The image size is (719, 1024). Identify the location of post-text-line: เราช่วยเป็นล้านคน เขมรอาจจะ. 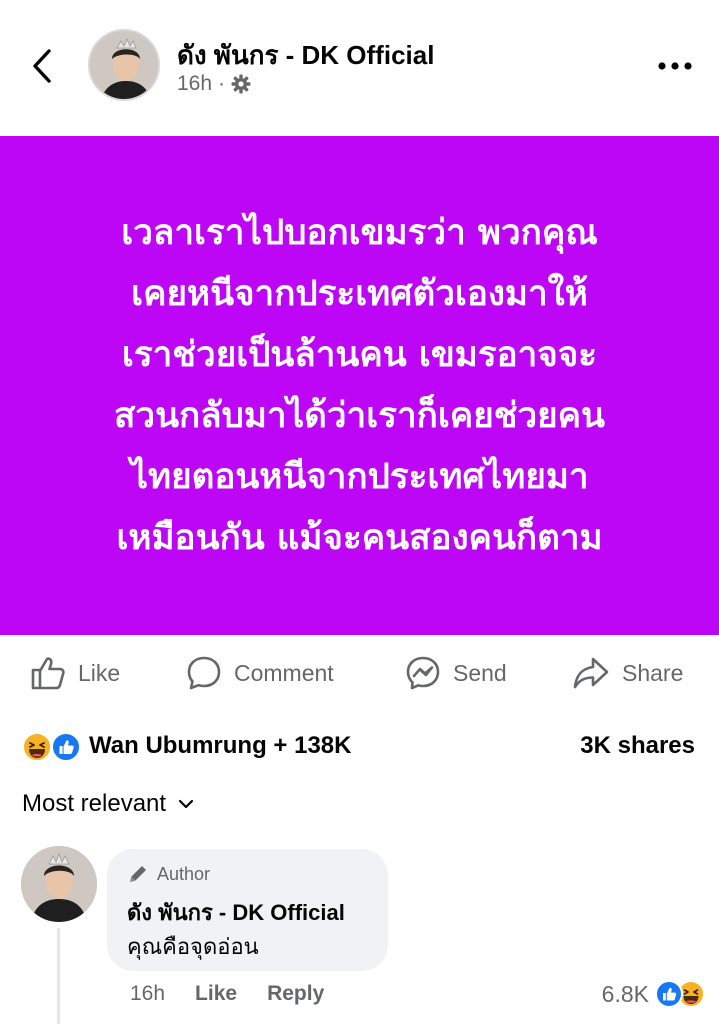
(359, 354).